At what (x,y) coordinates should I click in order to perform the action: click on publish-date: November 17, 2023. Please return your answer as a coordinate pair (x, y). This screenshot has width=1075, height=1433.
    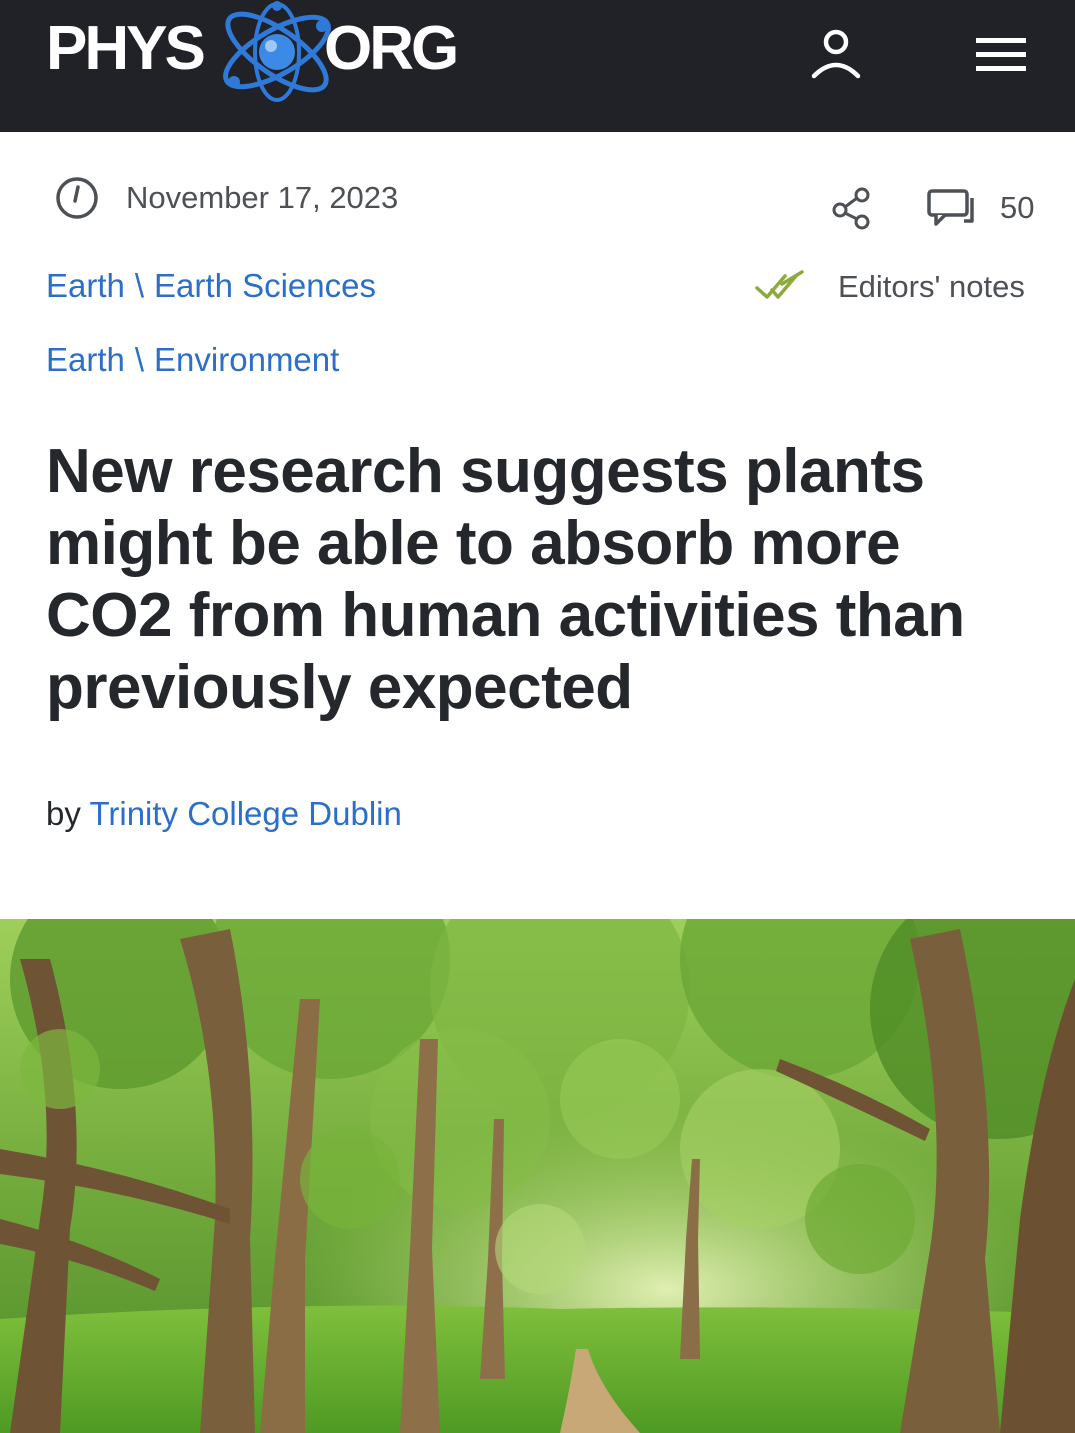
    Looking at the image, I should click on (226, 198).